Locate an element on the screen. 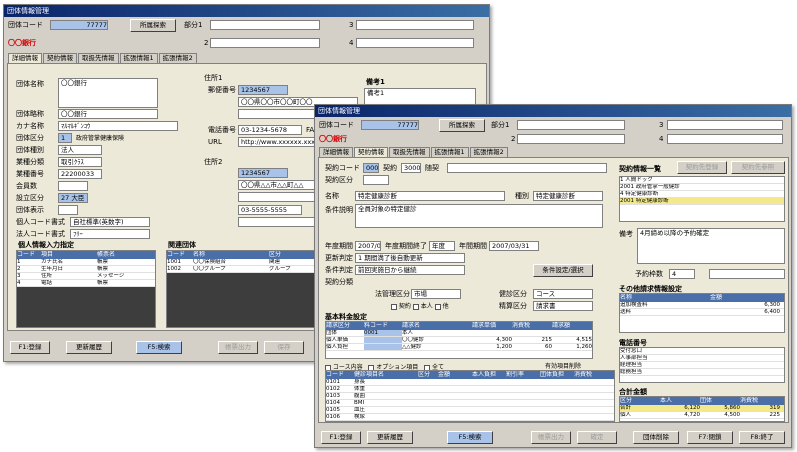 The height and width of the screenshot is (452, 797). front-history-button: 更新履歴 is located at coordinates (390, 437).